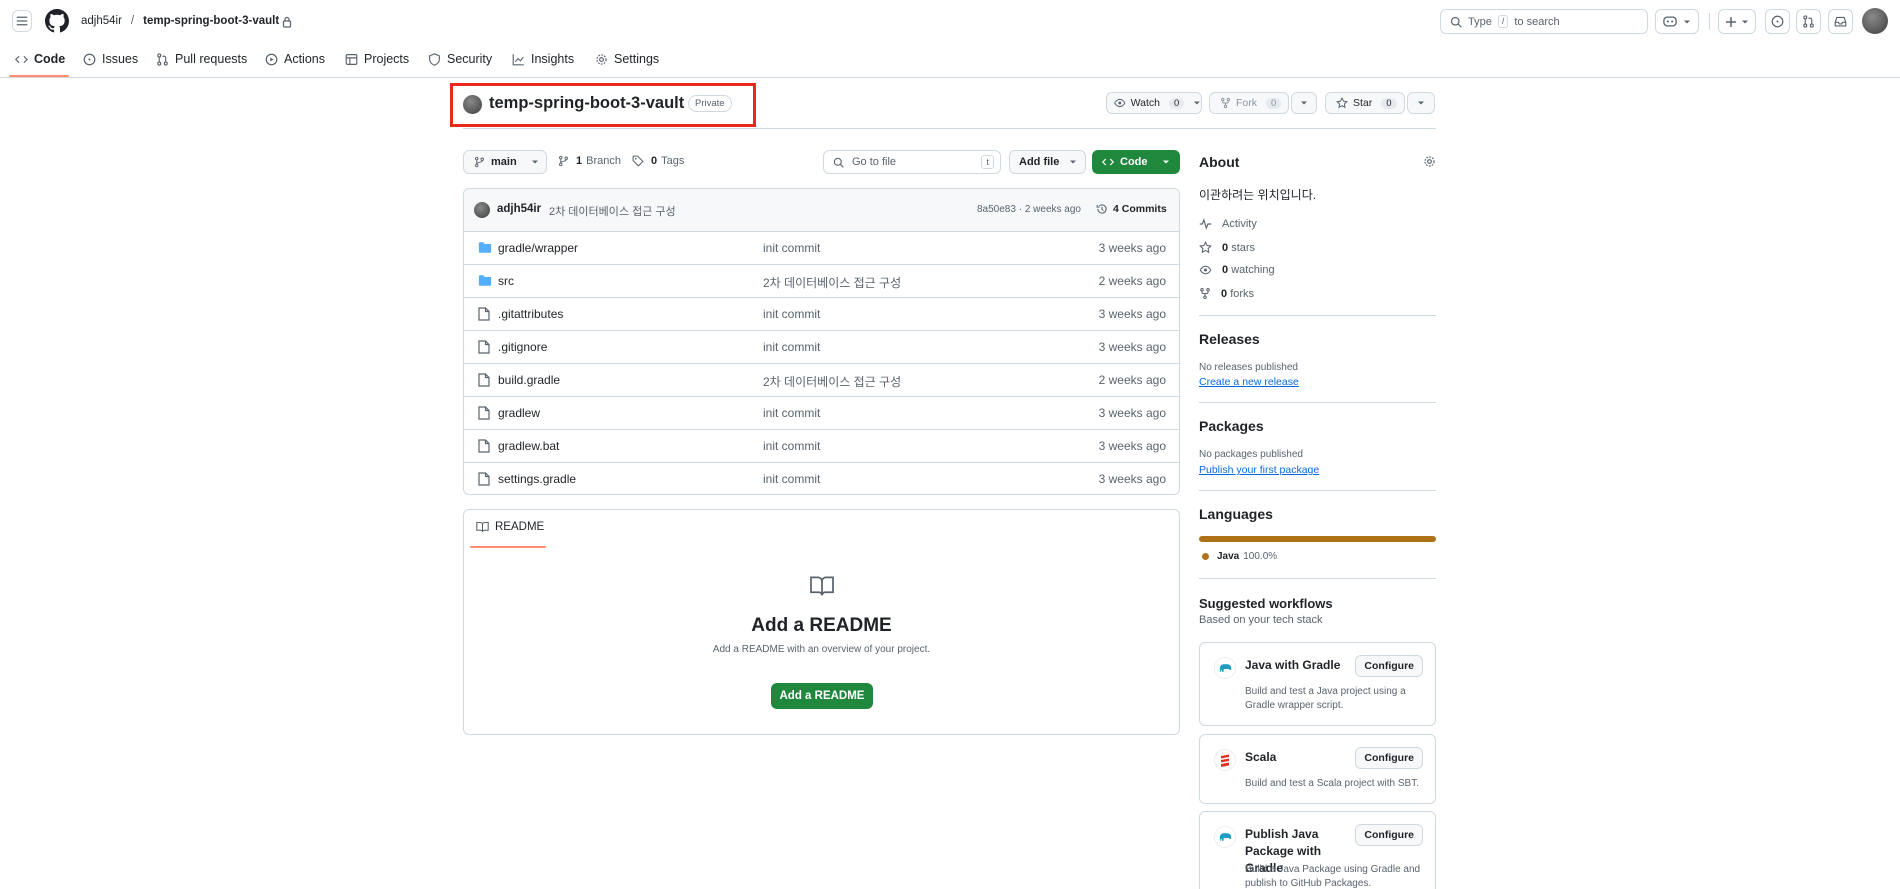  Describe the element at coordinates (119, 59) in the screenshot. I see `tab-issues: Issues` at that location.